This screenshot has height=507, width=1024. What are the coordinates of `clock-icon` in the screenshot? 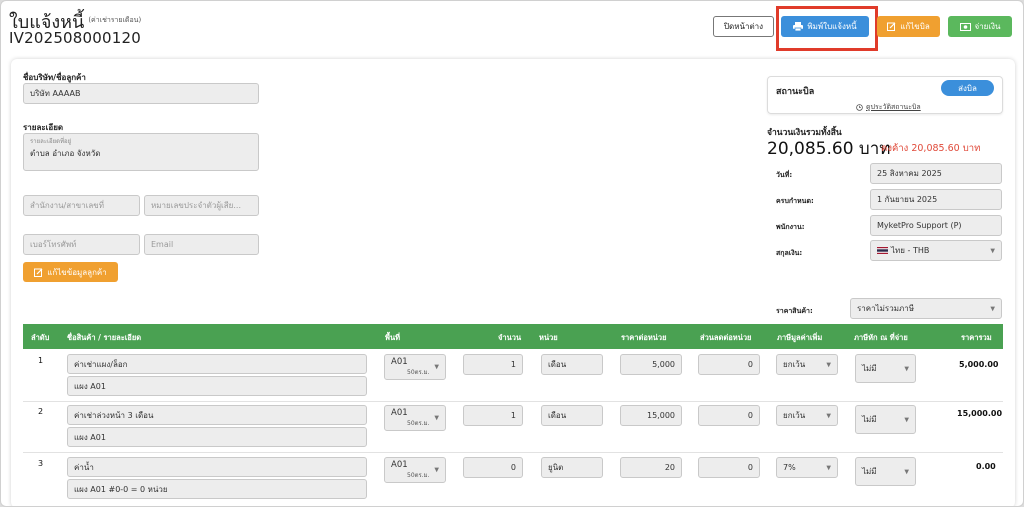 It's located at (859, 107).